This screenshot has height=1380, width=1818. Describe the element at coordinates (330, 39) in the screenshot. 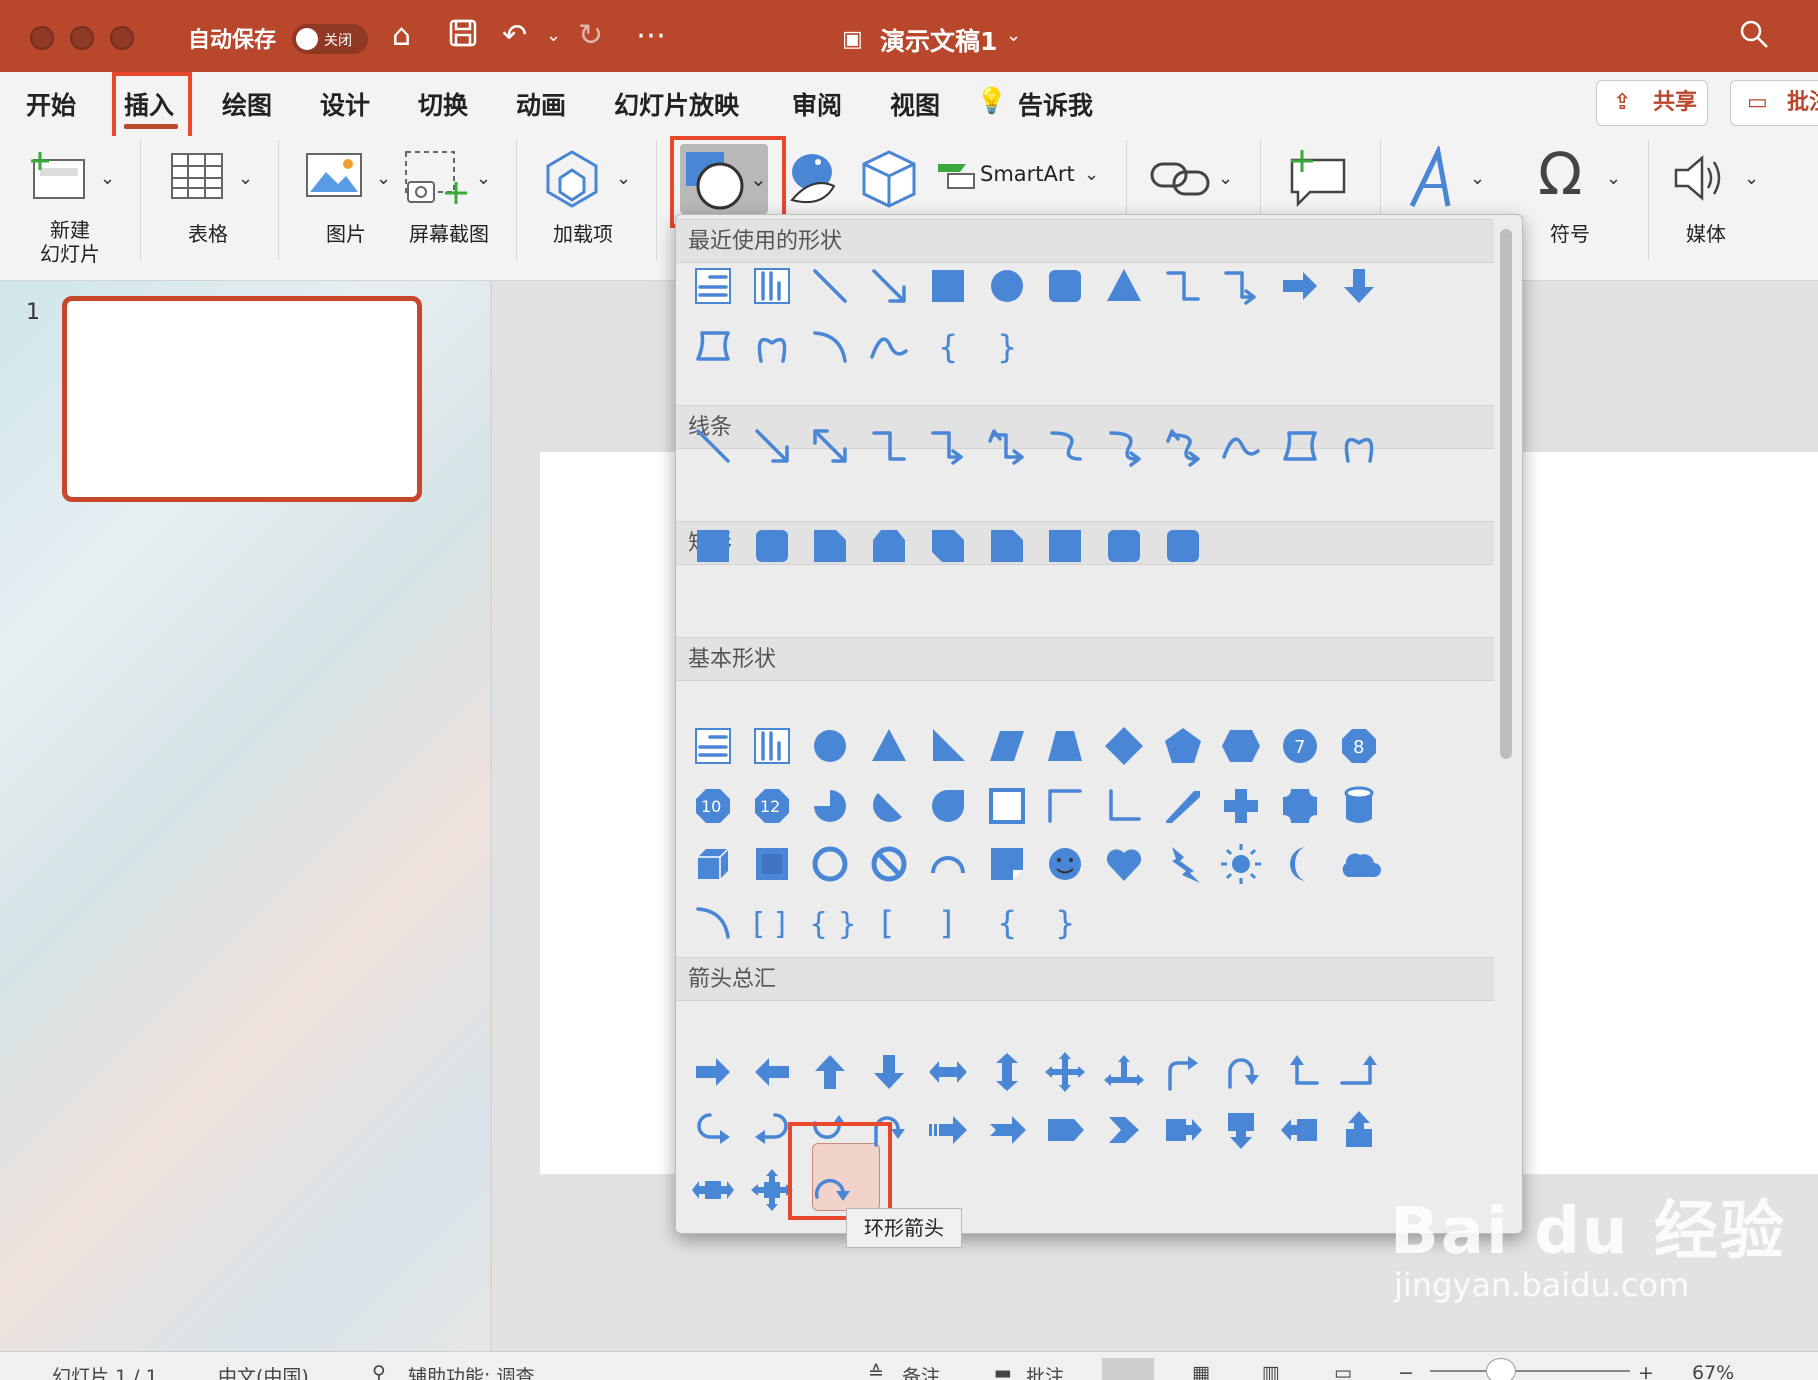

I see `autosave-toggle: 关闭` at that location.